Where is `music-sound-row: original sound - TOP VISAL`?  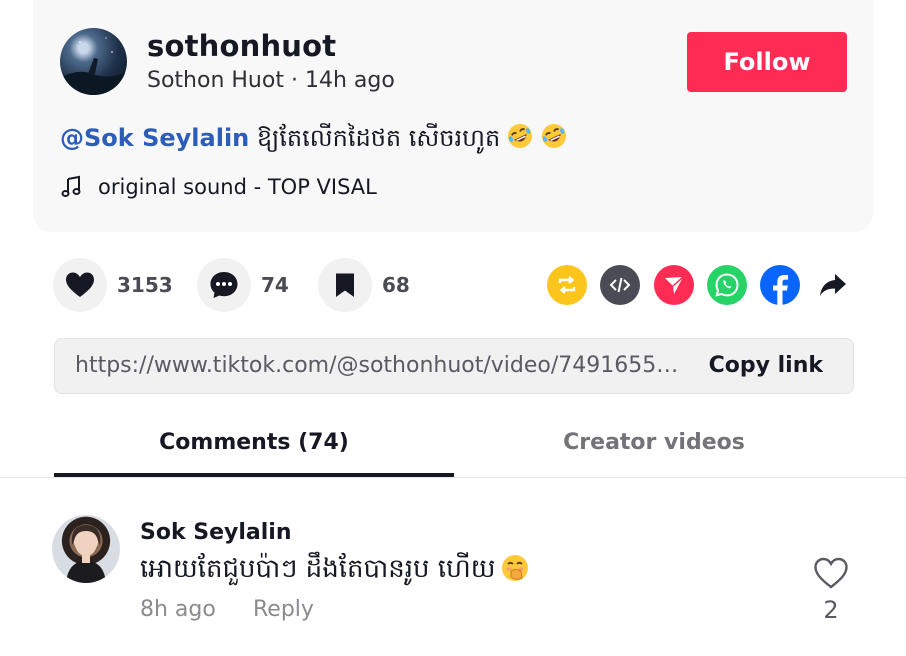
music-sound-row: original sound - TOP VISAL is located at coordinates (218, 187).